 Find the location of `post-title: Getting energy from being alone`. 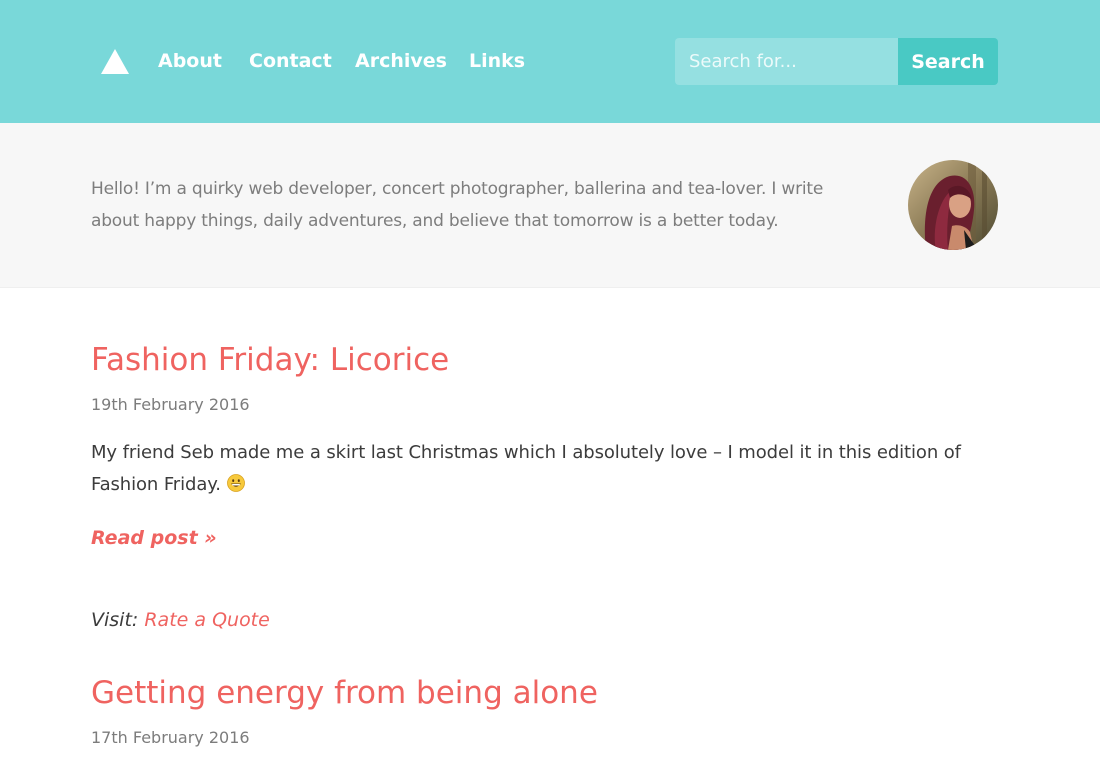

post-title: Getting energy from being alone is located at coordinates (344, 693).